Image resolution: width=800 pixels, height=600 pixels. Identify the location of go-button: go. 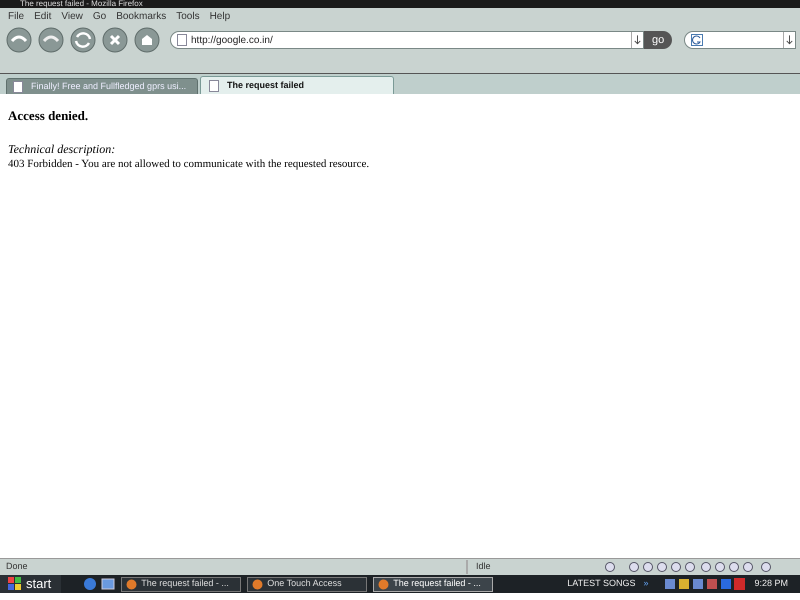
(658, 40).